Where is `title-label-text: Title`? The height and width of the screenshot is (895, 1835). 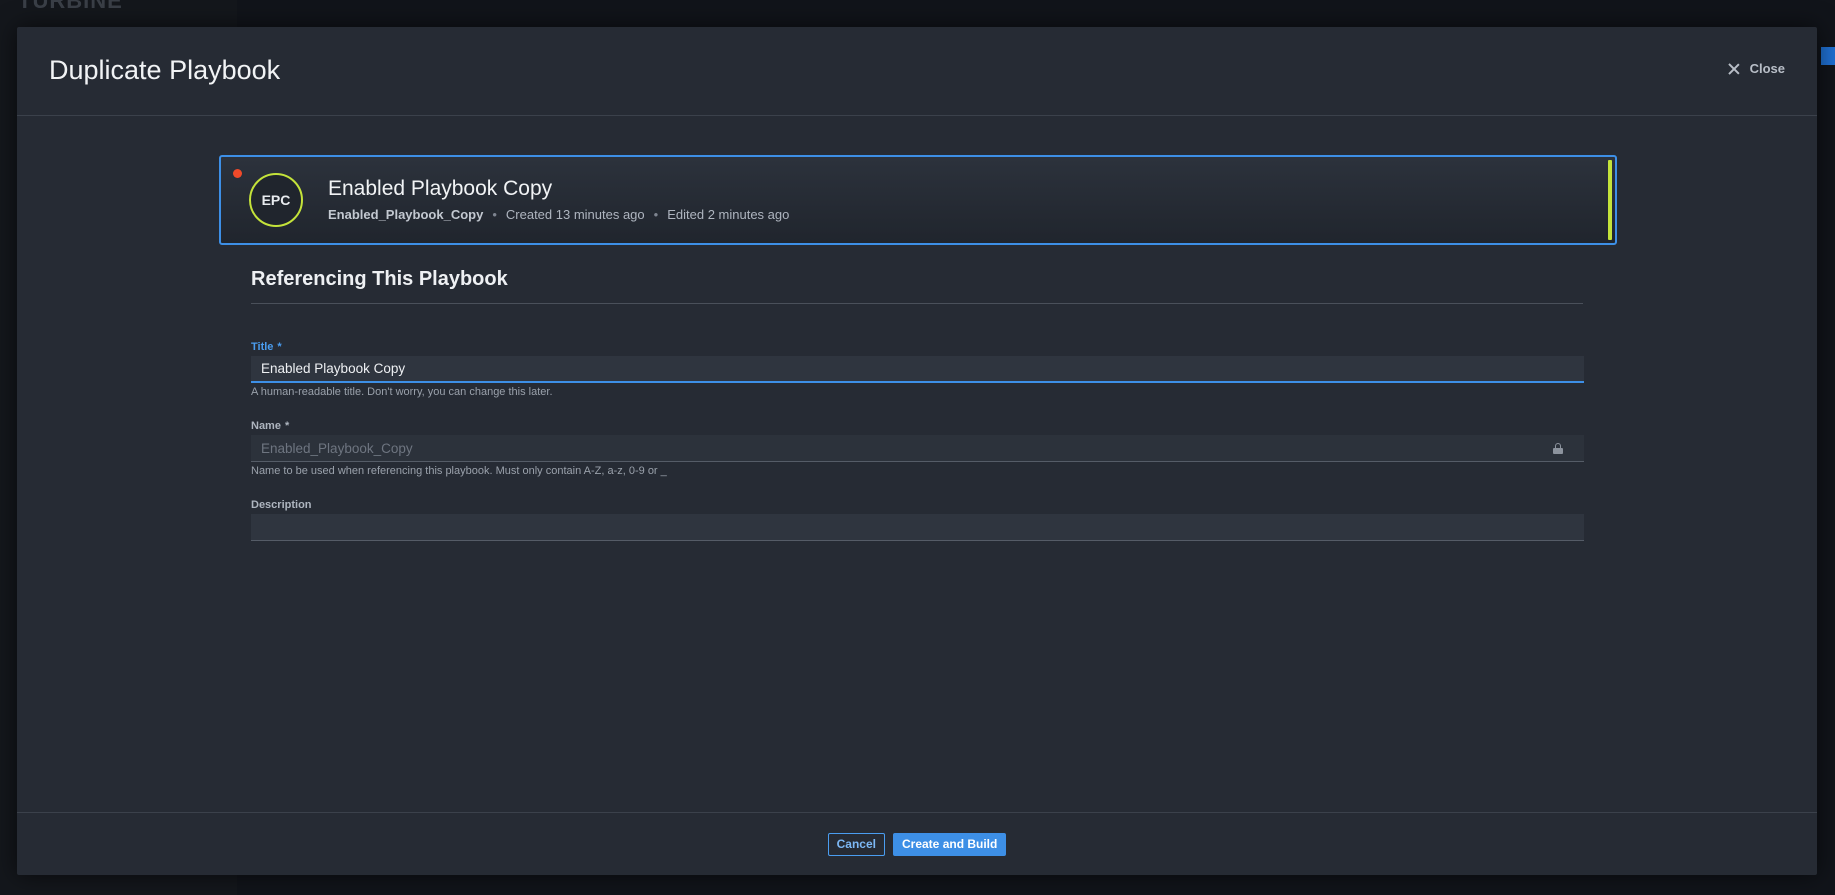
title-label-text: Title is located at coordinates (262, 347).